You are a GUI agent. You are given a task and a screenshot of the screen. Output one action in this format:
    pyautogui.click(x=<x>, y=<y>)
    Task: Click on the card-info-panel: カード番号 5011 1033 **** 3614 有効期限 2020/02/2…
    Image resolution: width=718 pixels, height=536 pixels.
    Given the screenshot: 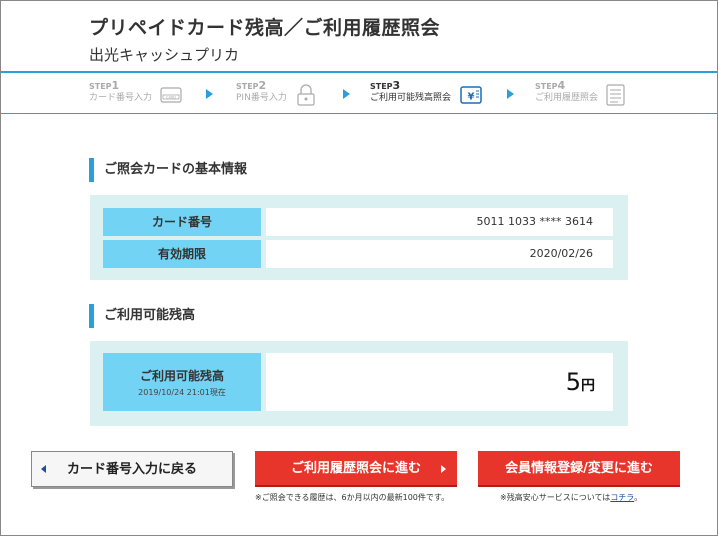 What is the action you would take?
    pyautogui.click(x=359, y=237)
    